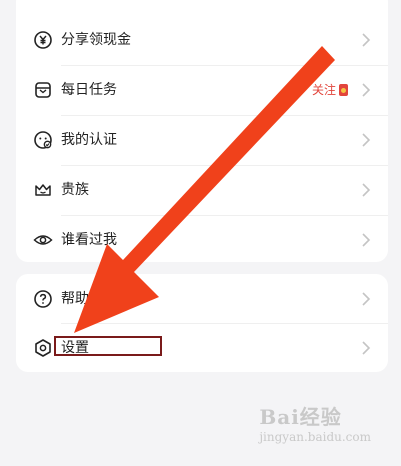  Describe the element at coordinates (108, 346) in the screenshot. I see `annotation-highlight-box` at that location.